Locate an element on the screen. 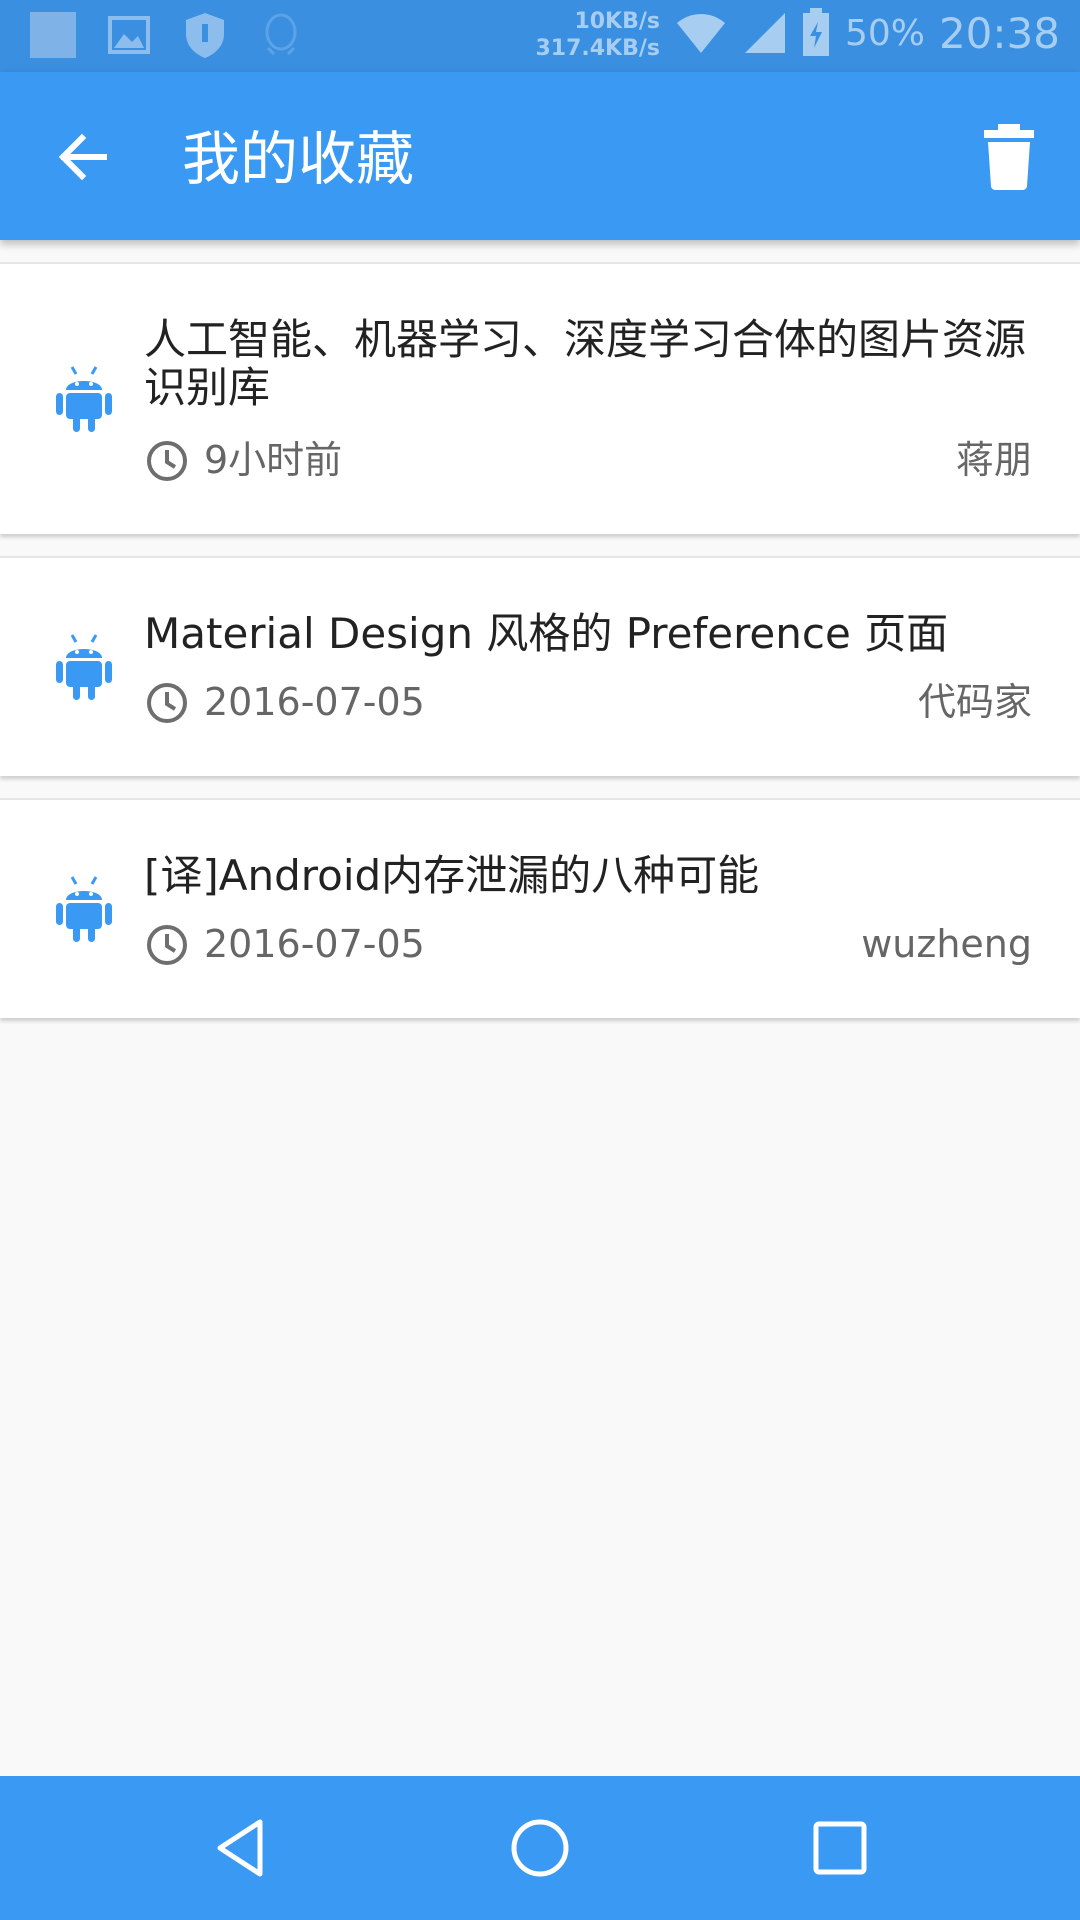 This screenshot has height=1920, width=1080. list-item: 人工智能、机器学习、深度学习合体的图片资源识别库 9小时前 蒋朋 is located at coordinates (540, 398).